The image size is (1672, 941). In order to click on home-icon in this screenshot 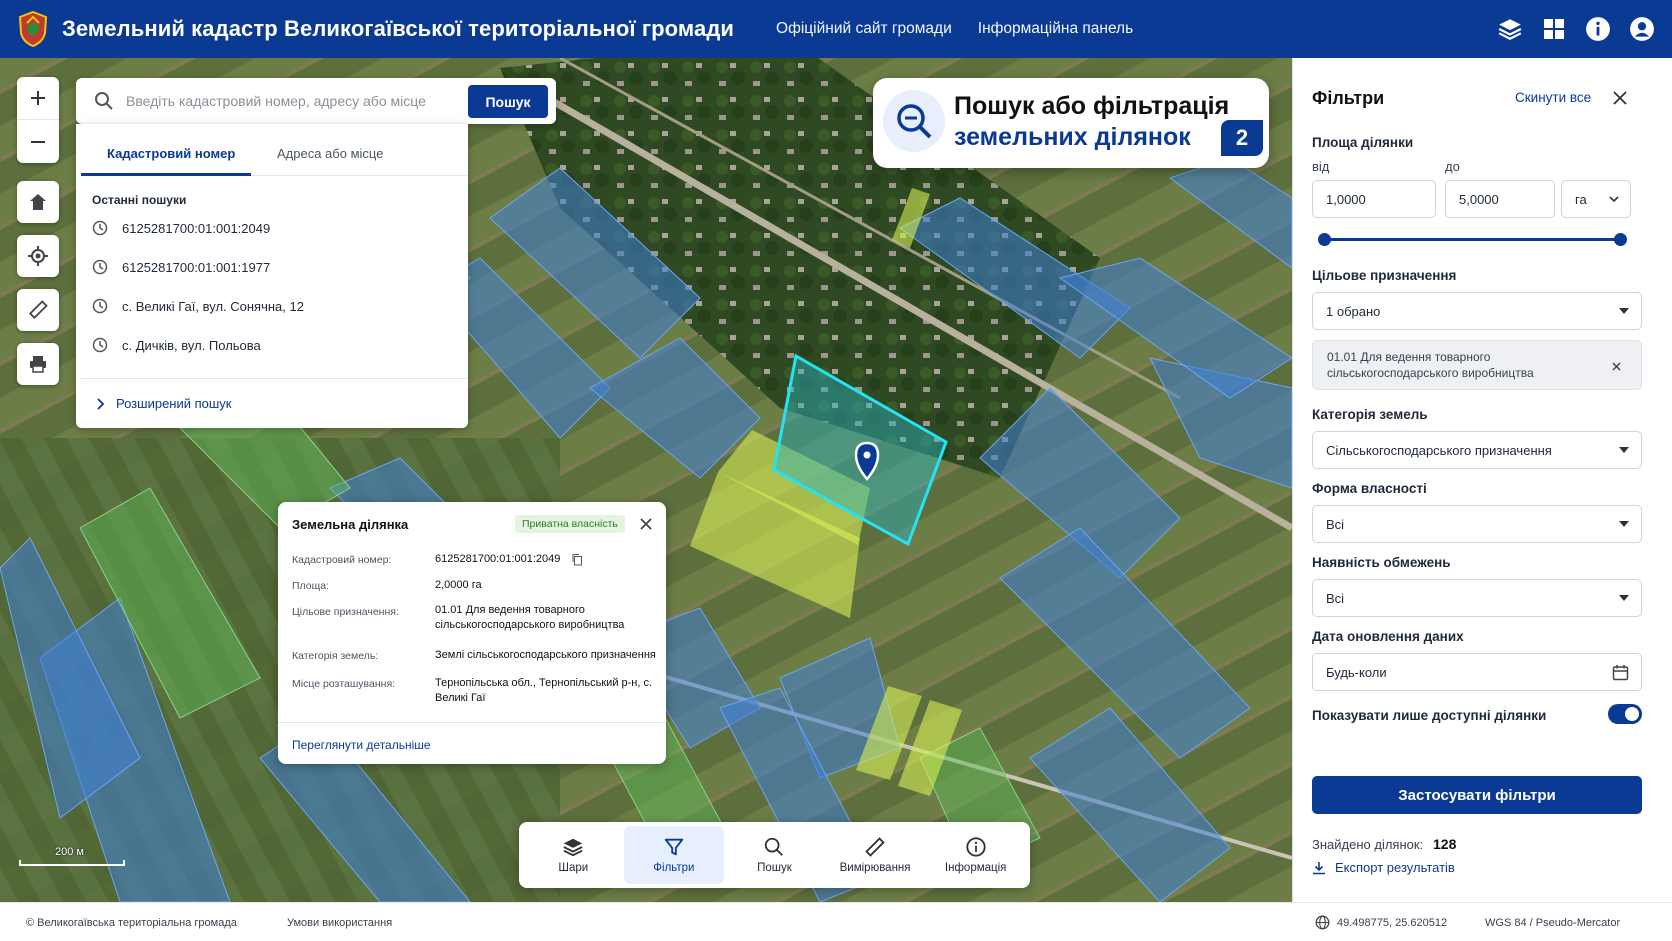, I will do `click(38, 202)`.